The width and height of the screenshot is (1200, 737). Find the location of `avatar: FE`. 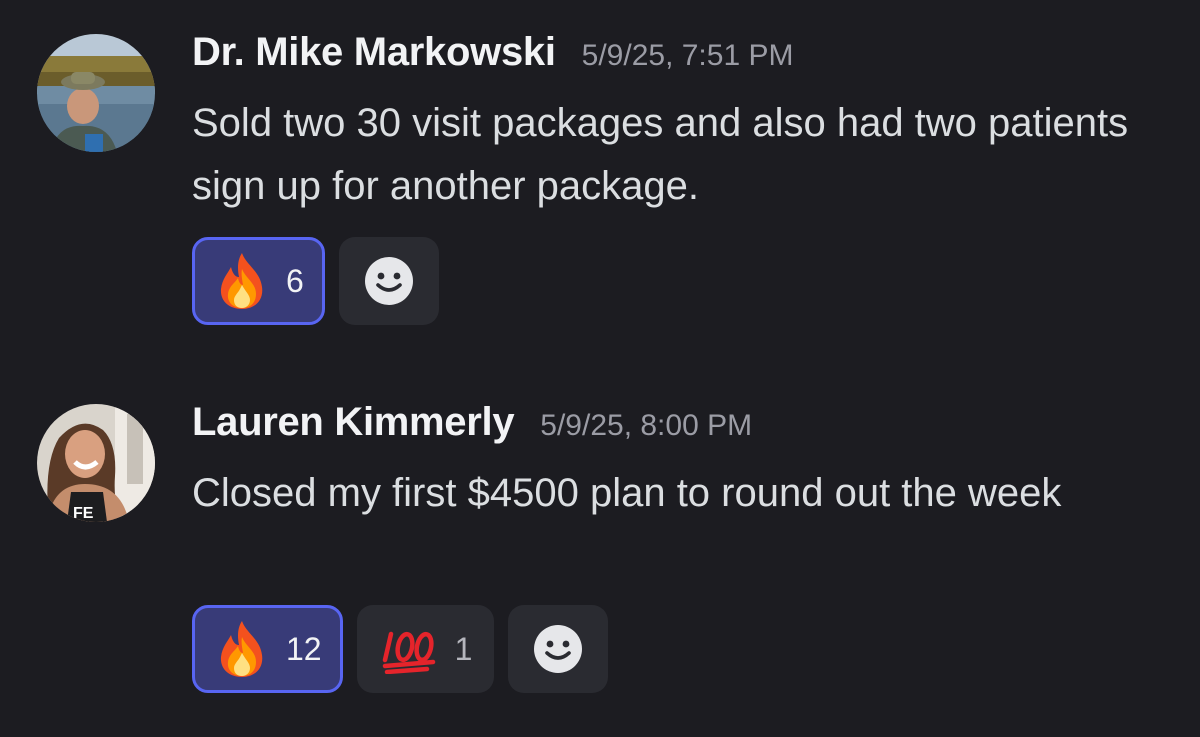

avatar: FE is located at coordinates (96, 463).